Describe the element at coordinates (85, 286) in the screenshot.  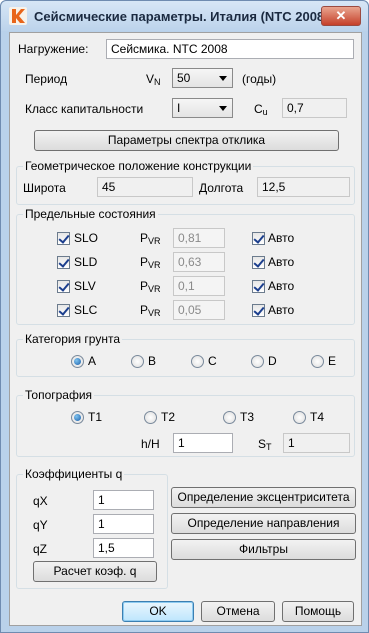
I see `slv-label: SLV` at that location.